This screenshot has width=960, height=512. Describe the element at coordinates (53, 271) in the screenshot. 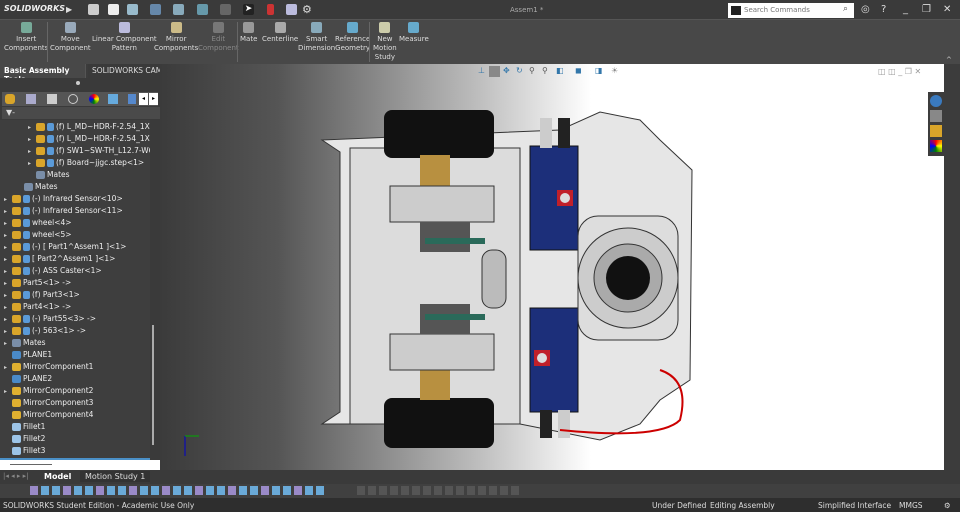

I see `tree-item: ▸ (-) ASS Caster<1>` at that location.